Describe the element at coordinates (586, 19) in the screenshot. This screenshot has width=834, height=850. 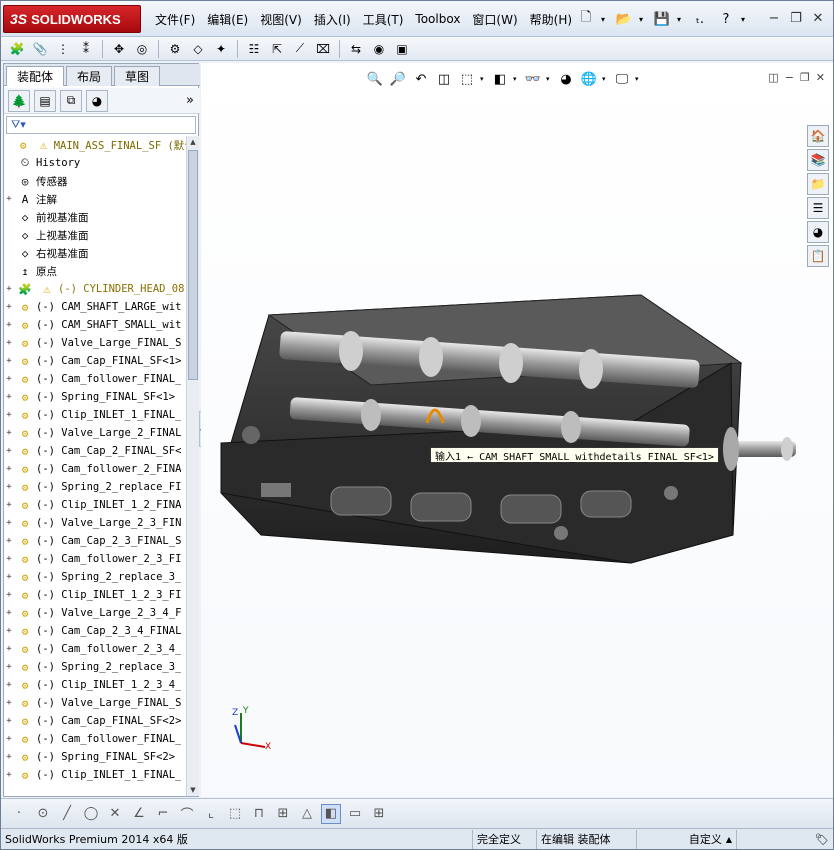
I see `new-document-icon: 🗋` at that location.